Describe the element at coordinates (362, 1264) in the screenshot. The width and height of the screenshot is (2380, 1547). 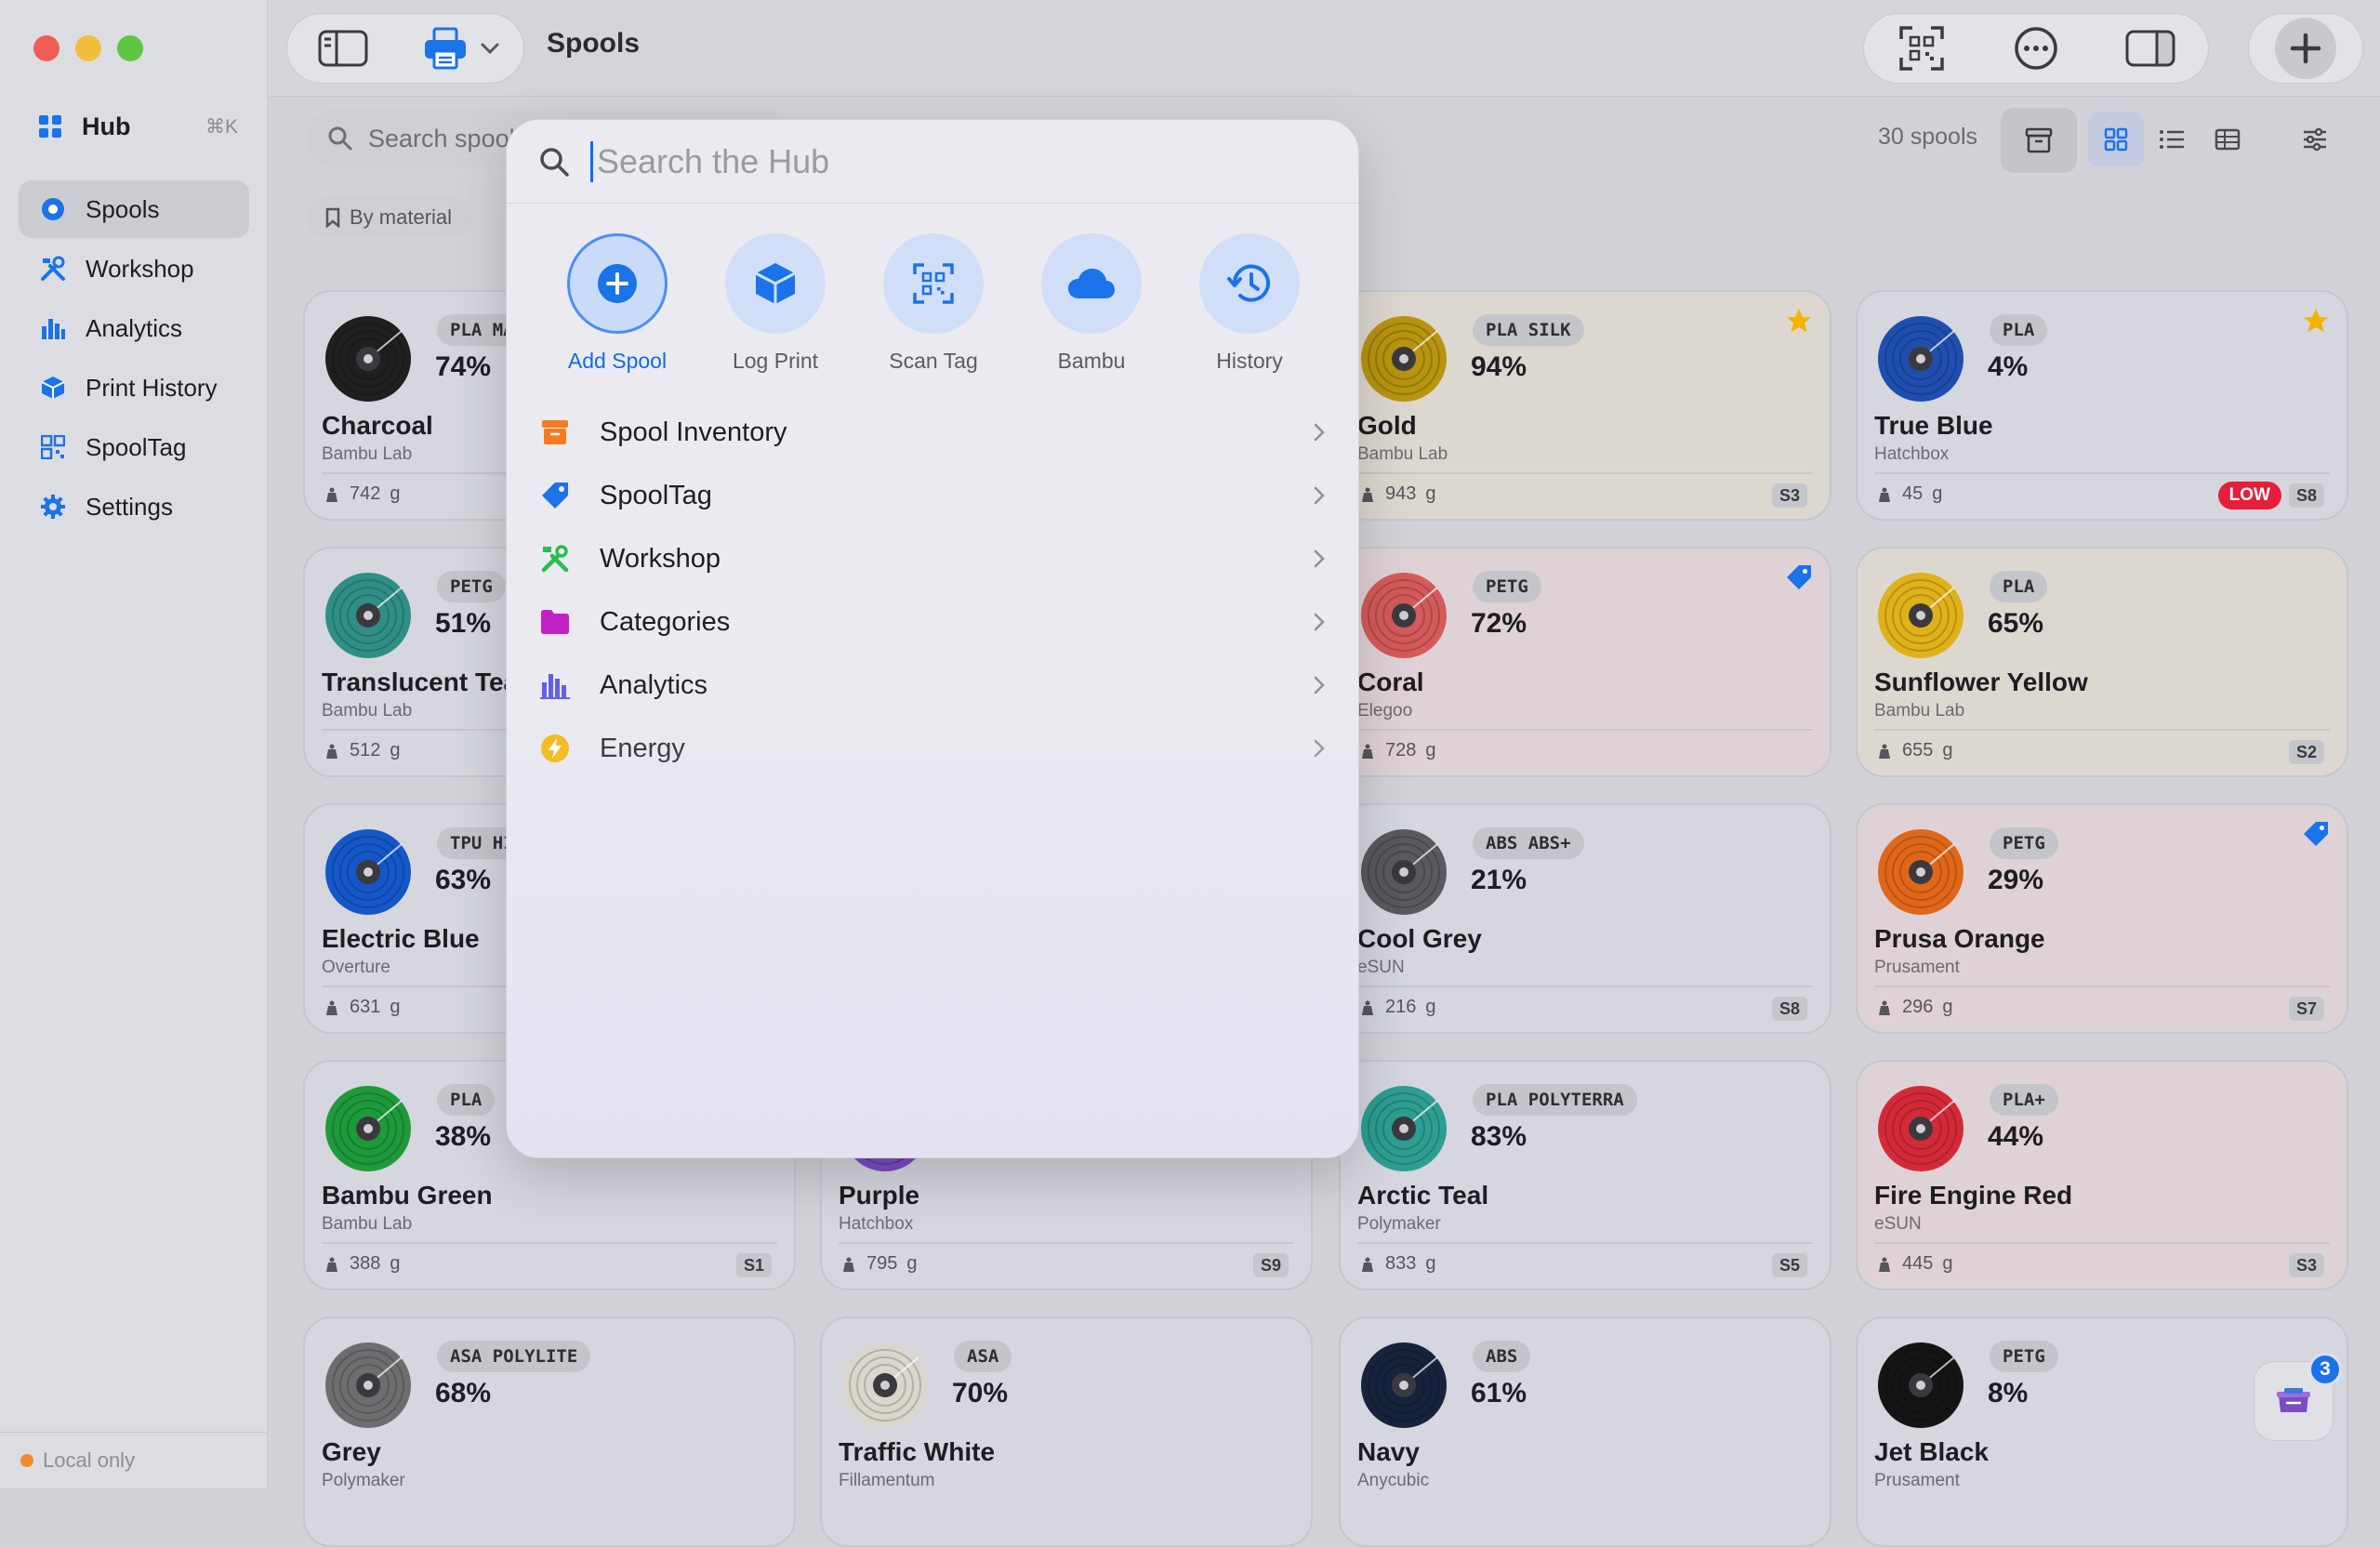
I see `spool-weight: 388 g` at that location.